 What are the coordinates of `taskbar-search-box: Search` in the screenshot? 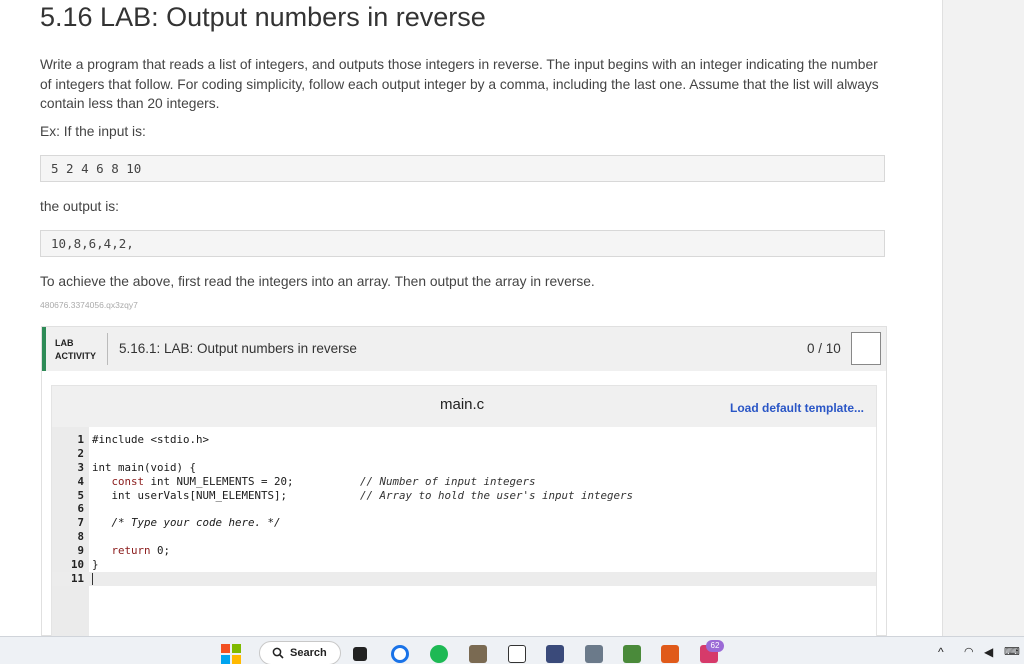 It's located at (300, 652).